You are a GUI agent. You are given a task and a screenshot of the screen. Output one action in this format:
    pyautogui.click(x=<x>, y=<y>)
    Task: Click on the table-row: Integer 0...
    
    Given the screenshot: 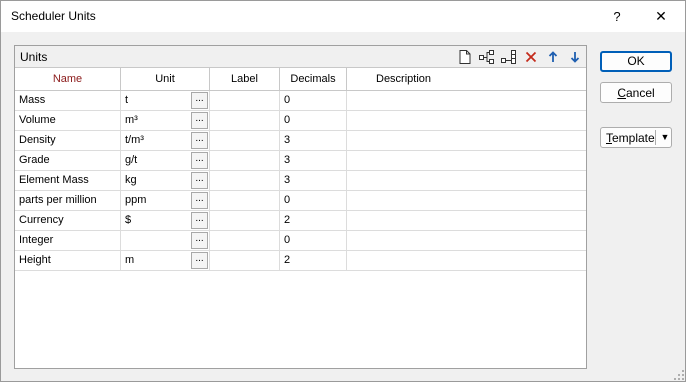 What is the action you would take?
    pyautogui.click(x=300, y=241)
    